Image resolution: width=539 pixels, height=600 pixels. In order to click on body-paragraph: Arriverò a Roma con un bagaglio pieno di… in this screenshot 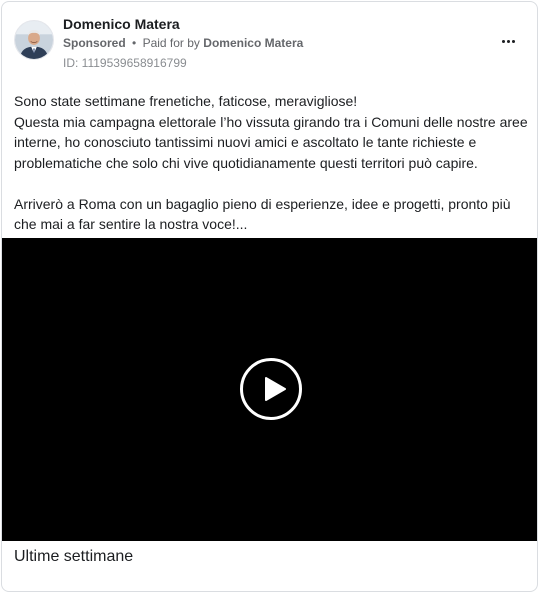, I will do `click(262, 214)`.